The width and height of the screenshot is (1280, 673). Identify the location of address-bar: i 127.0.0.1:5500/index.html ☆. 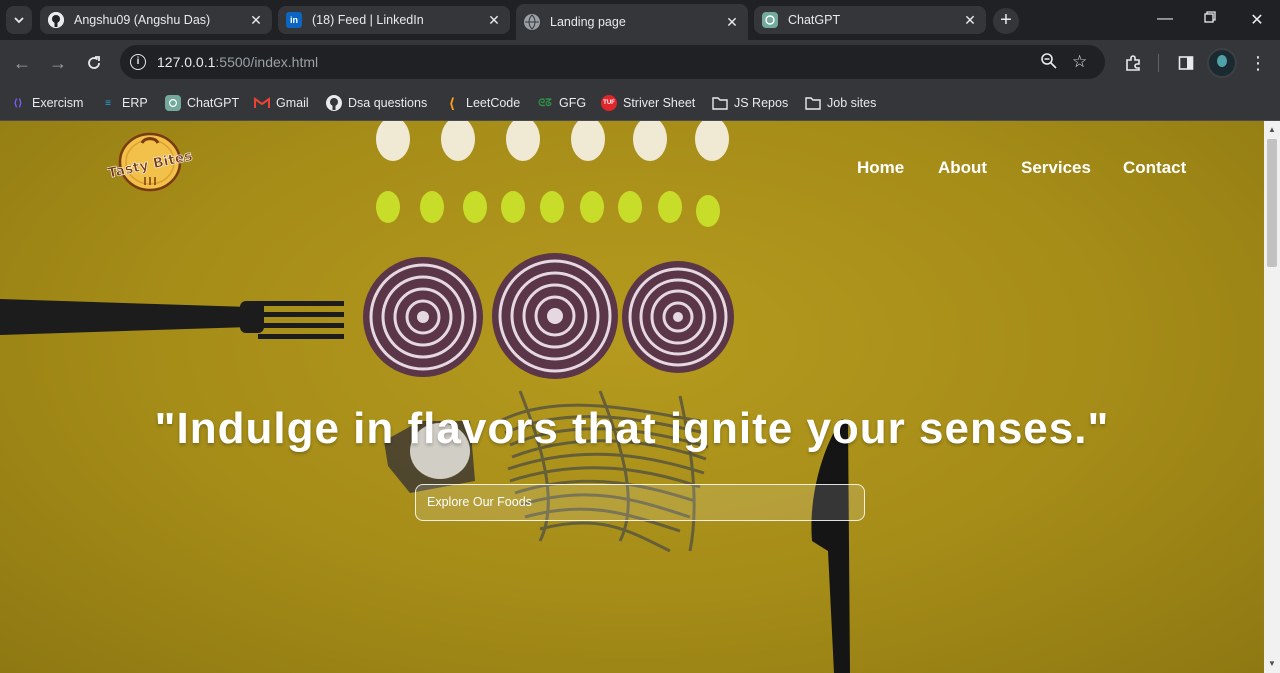
(612, 62).